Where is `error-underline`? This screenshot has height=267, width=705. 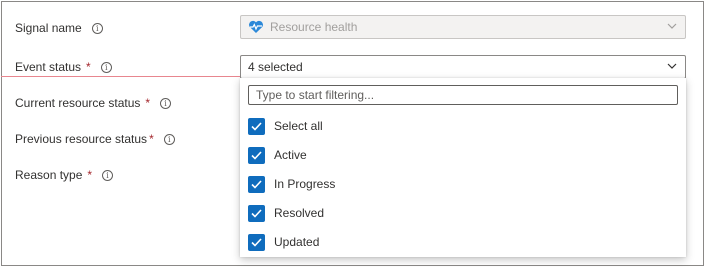
error-underline is located at coordinates (121, 76).